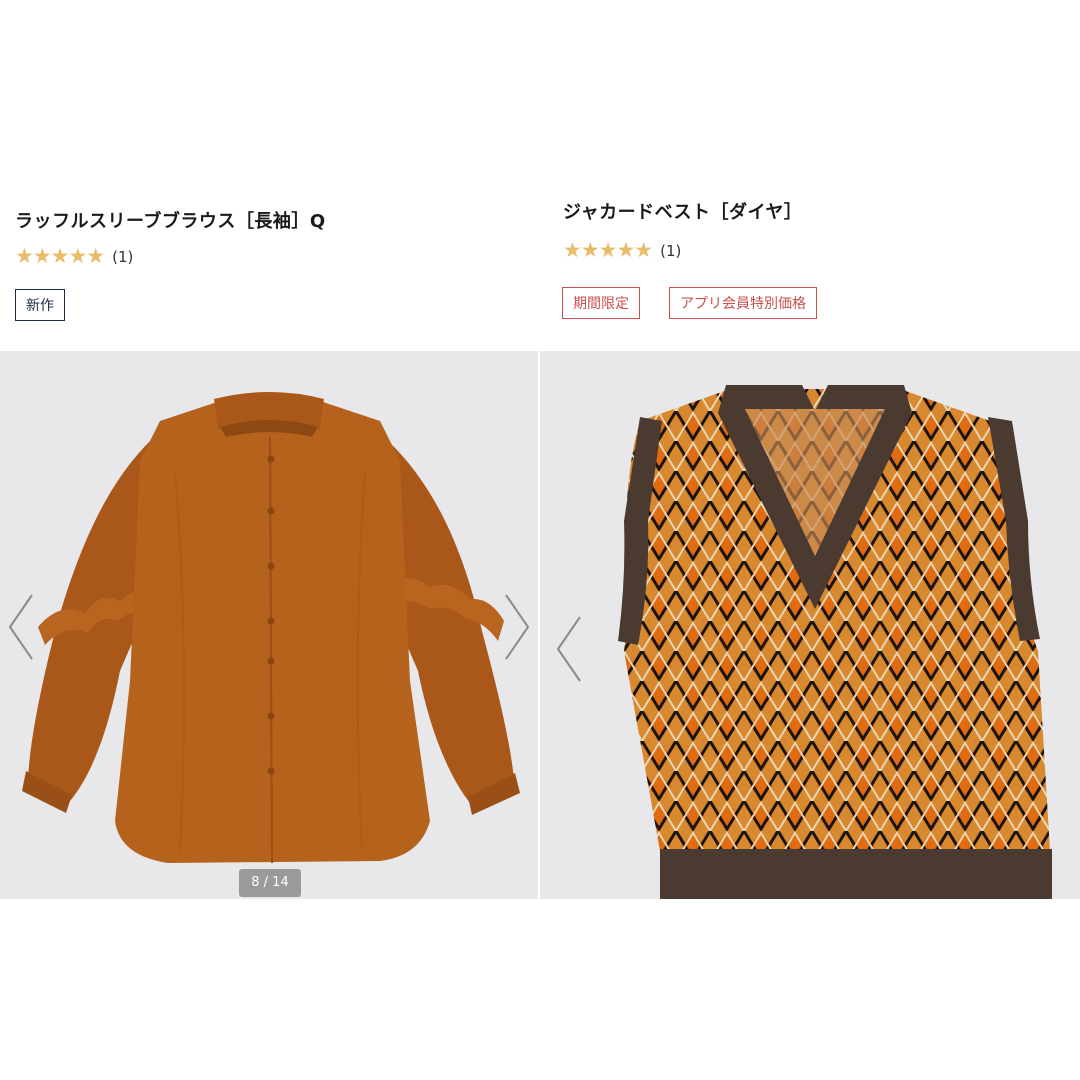  What do you see at coordinates (270, 883) in the screenshot?
I see `image-counter: 8 / 14` at bounding box center [270, 883].